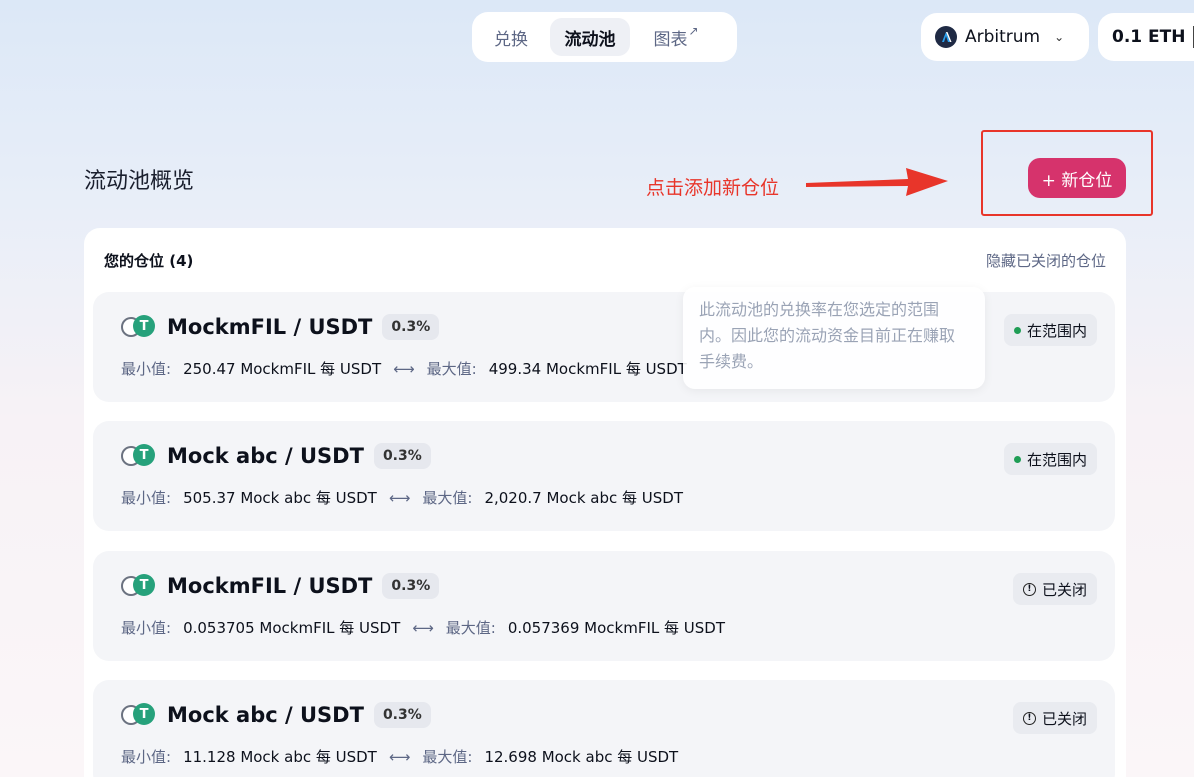 This screenshot has width=1194, height=777. I want to click on min-value: 505.37 Mock abc 每 USDT, so click(280, 498).